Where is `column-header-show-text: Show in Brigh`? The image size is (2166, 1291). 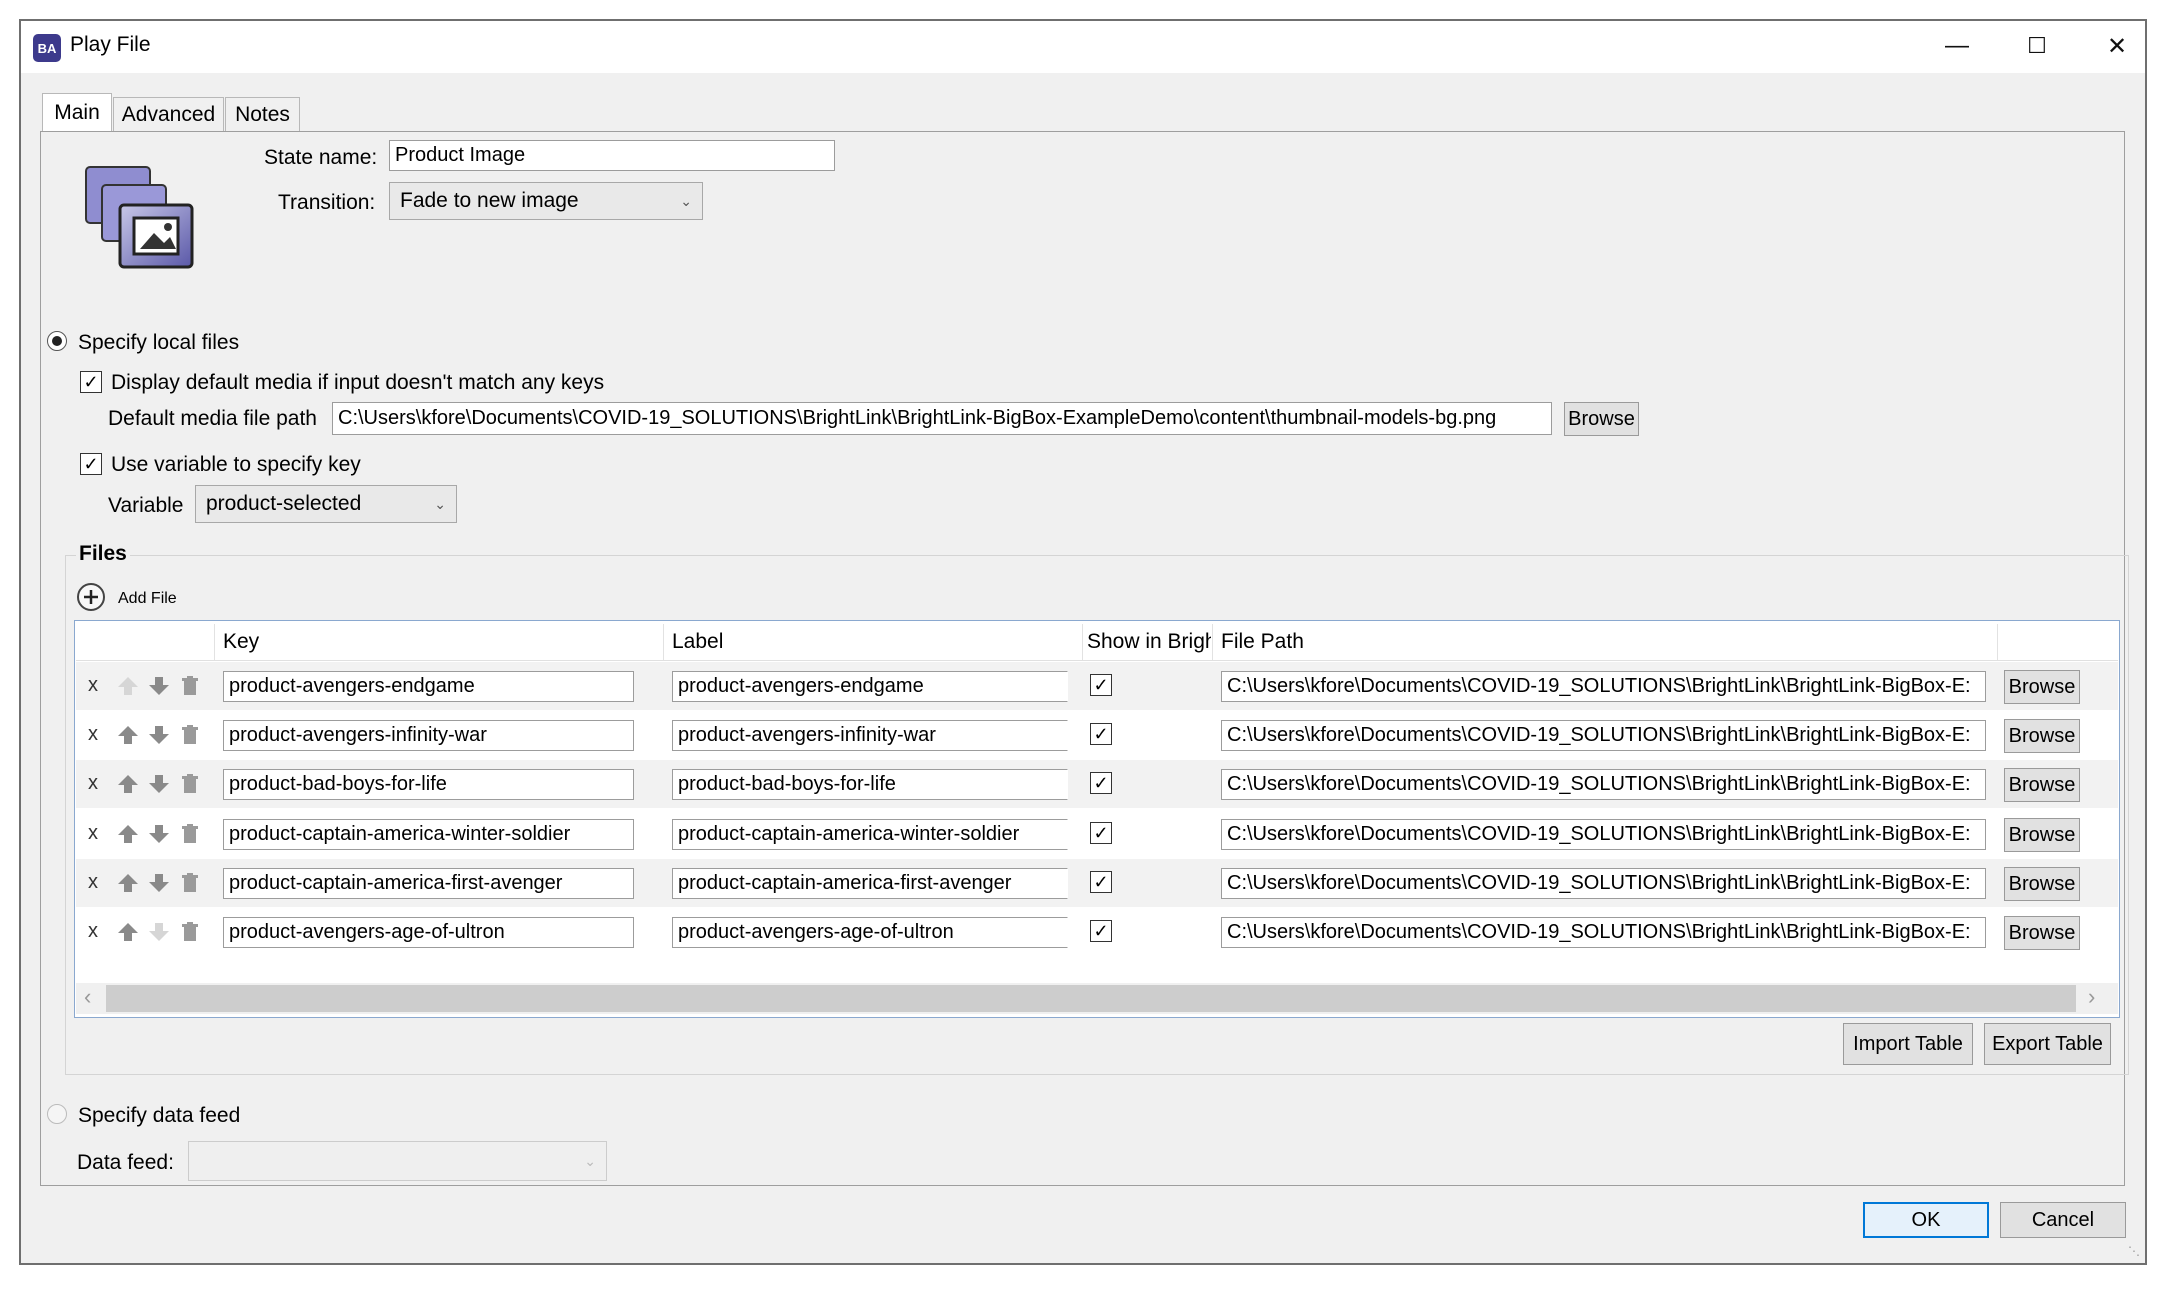 column-header-show-text: Show in Brigh is located at coordinates (1149, 641).